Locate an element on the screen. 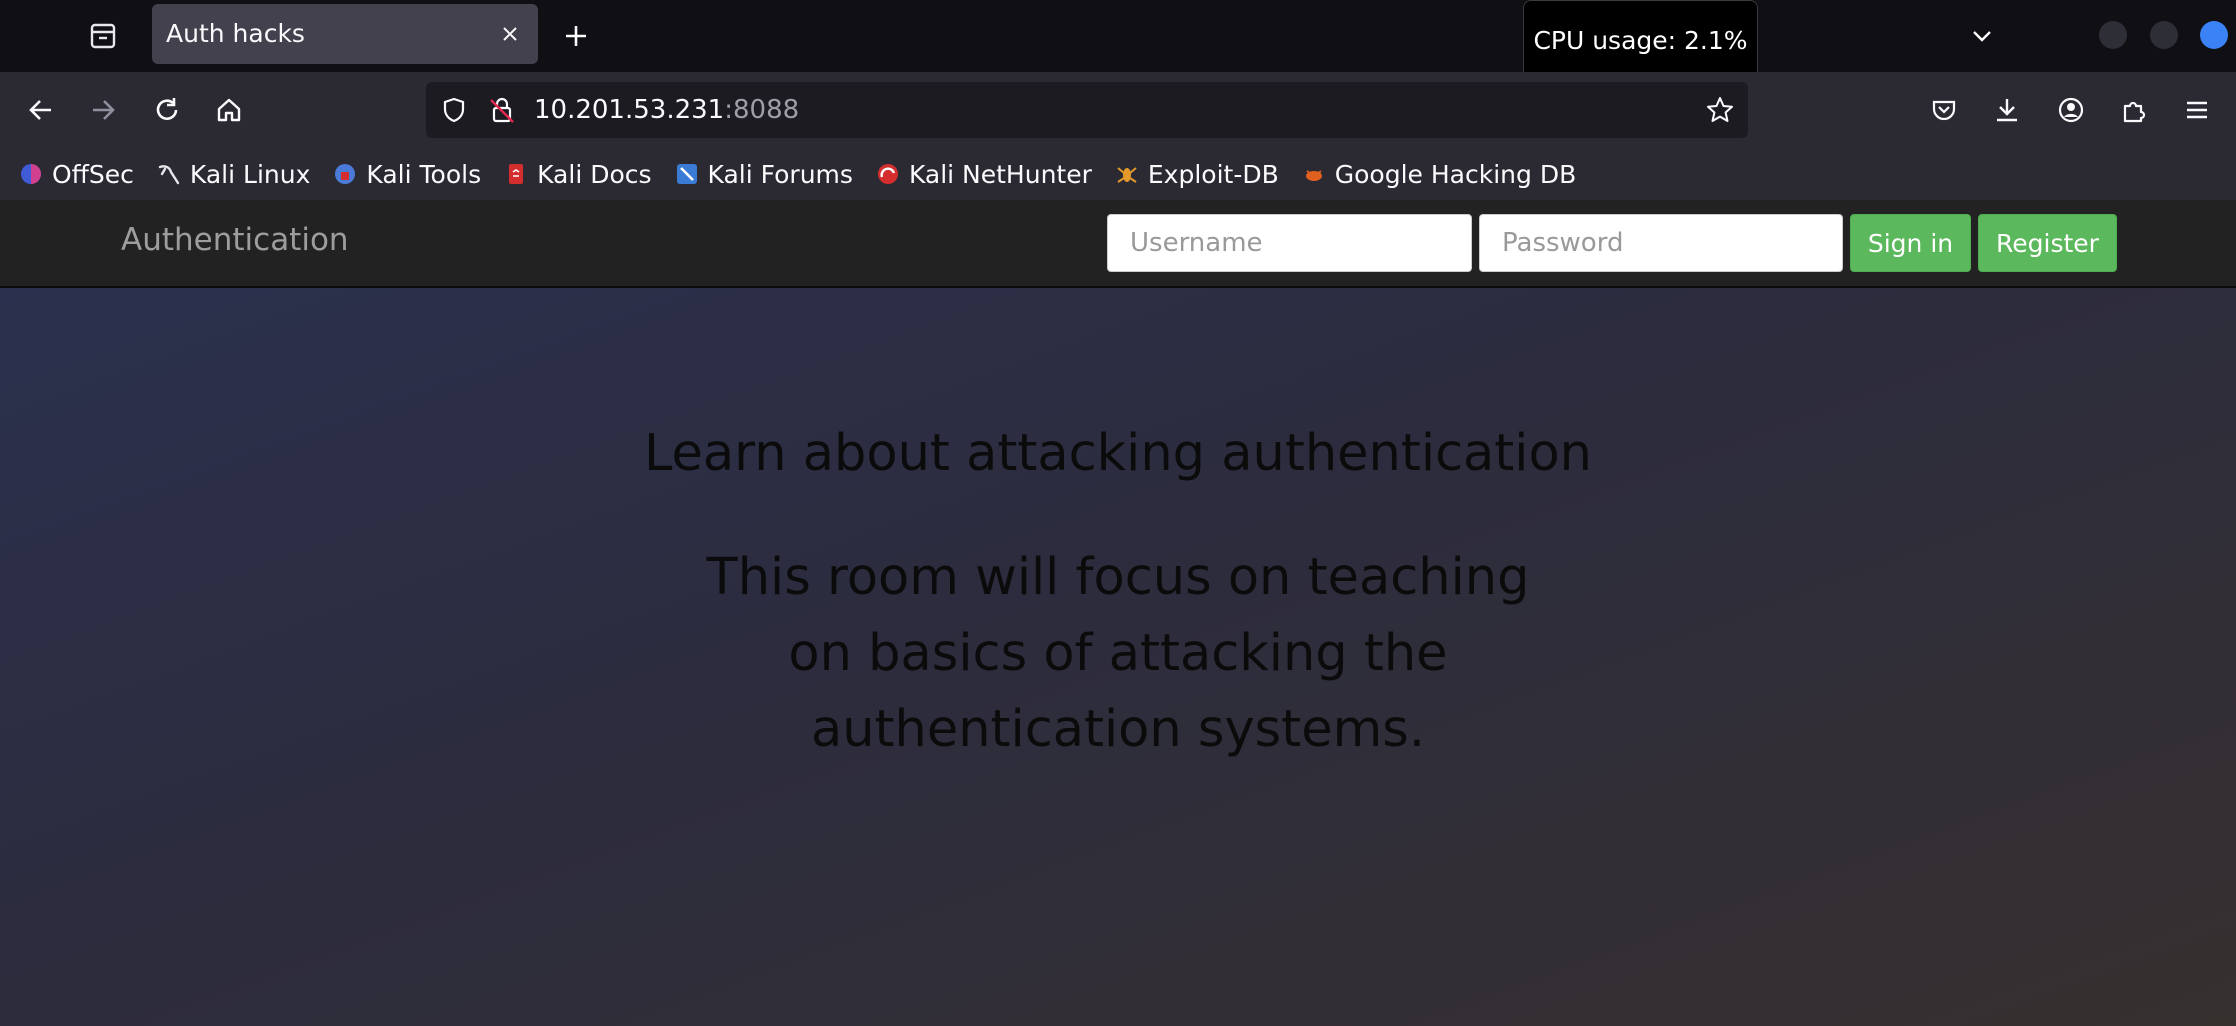  bookmark-label: Exploit-DB is located at coordinates (1213, 174).